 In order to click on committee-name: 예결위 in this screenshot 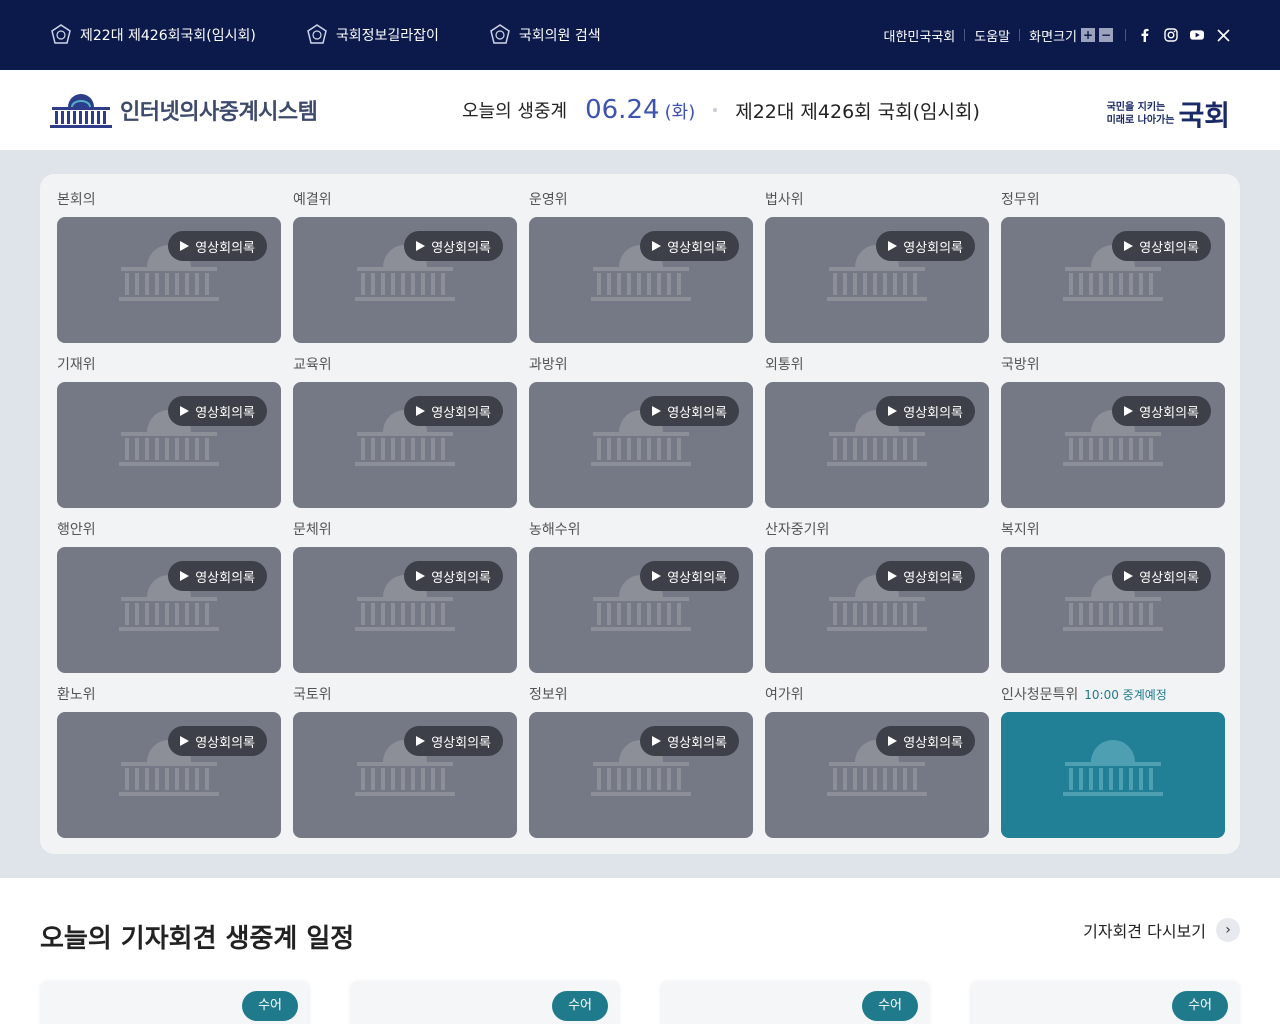, I will do `click(405, 203)`.